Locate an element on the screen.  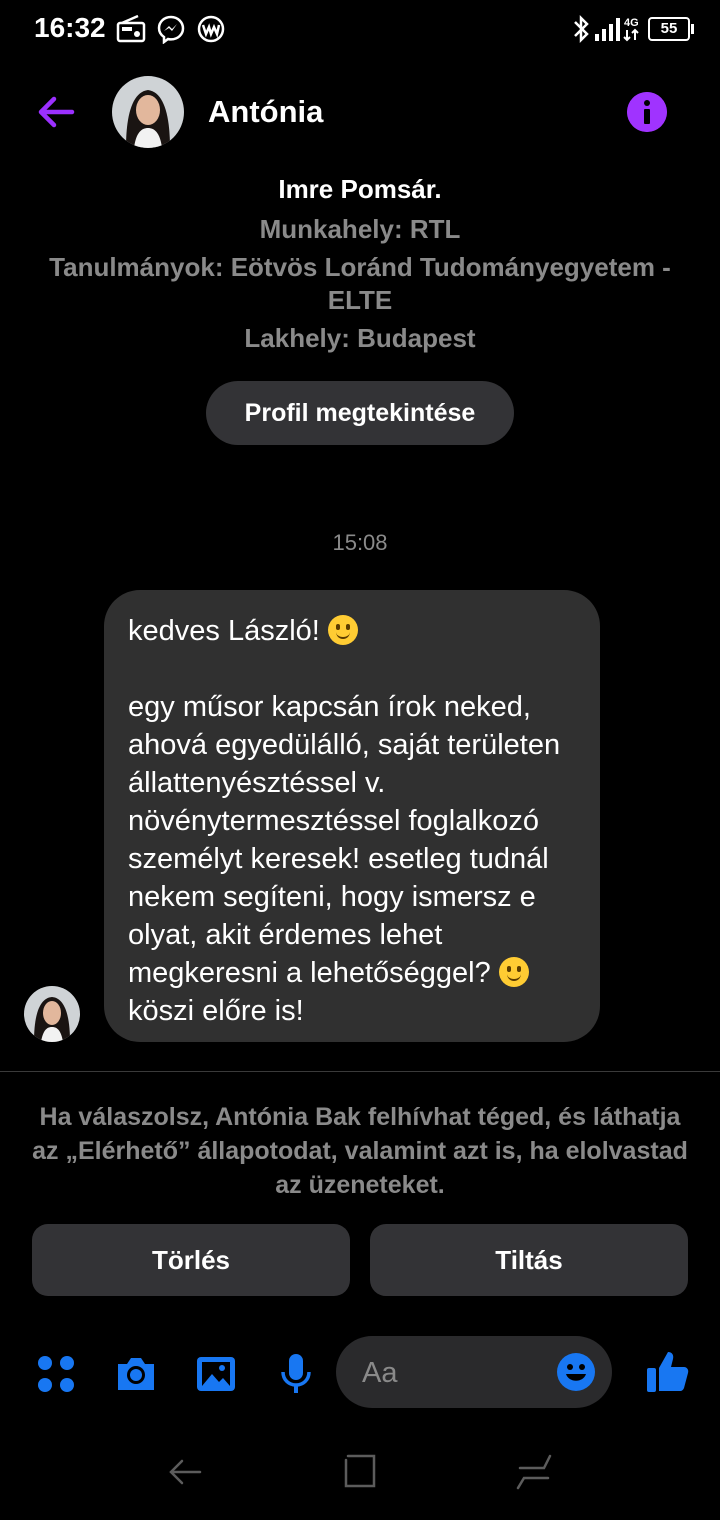
delete-button: Törlés is located at coordinates (191, 1260).